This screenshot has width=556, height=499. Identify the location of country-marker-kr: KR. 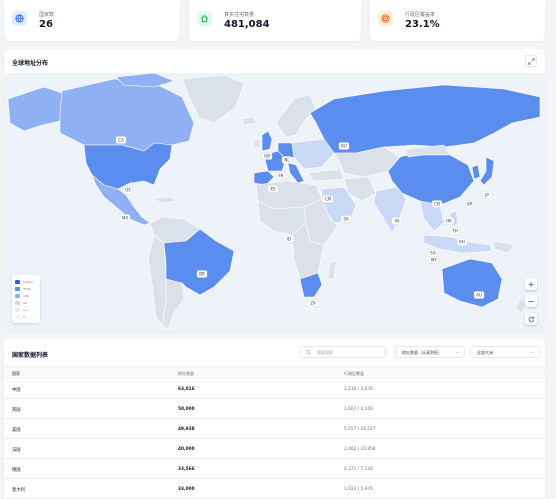
(470, 204).